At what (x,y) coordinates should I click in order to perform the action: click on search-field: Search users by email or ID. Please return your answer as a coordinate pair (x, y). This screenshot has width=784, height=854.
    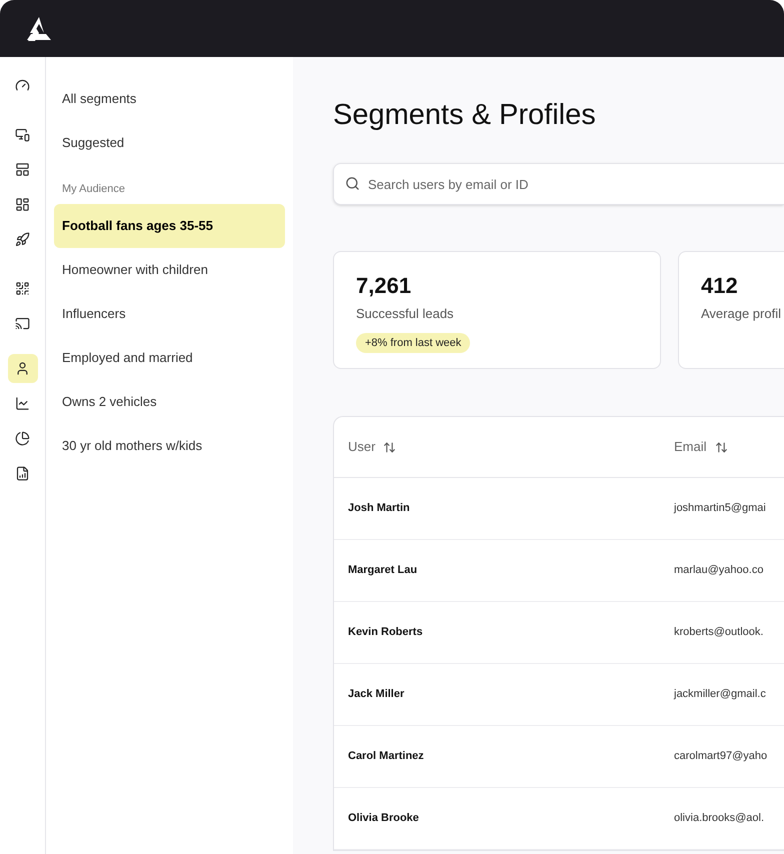
    Looking at the image, I should click on (558, 184).